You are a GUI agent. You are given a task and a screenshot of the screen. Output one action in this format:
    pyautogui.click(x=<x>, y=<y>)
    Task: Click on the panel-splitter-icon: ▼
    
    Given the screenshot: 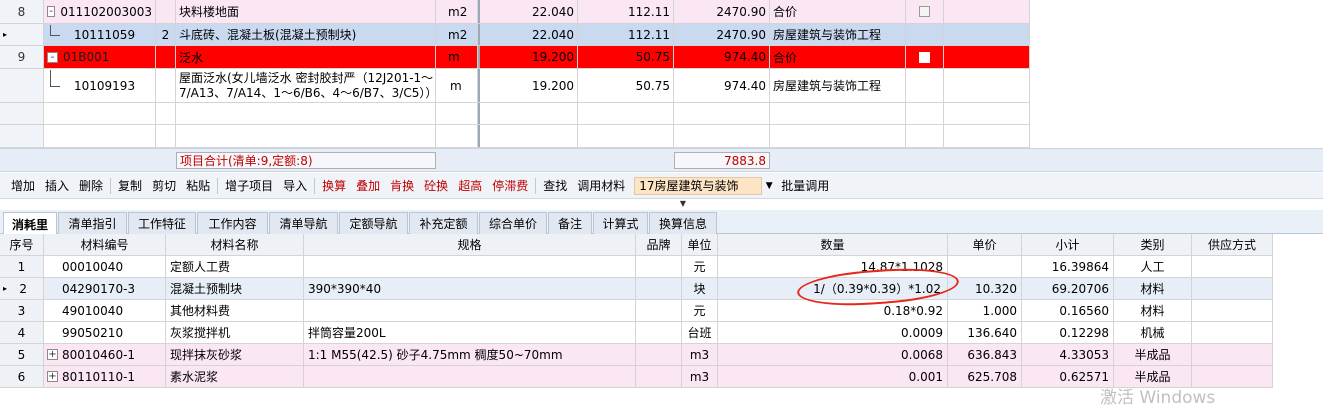 What is the action you would take?
    pyautogui.click(x=683, y=204)
    